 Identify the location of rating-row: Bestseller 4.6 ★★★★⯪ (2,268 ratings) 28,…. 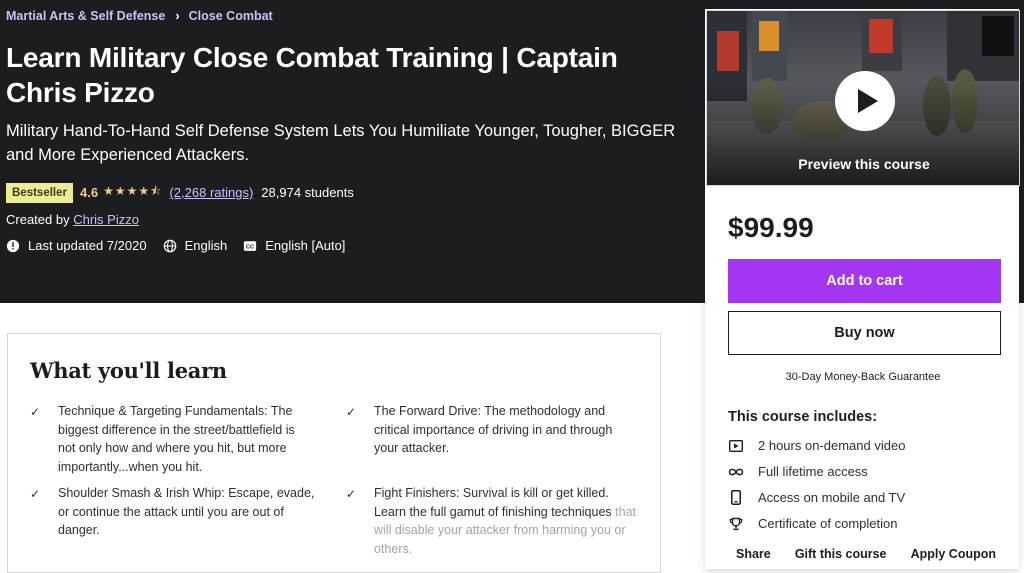
(180, 192).